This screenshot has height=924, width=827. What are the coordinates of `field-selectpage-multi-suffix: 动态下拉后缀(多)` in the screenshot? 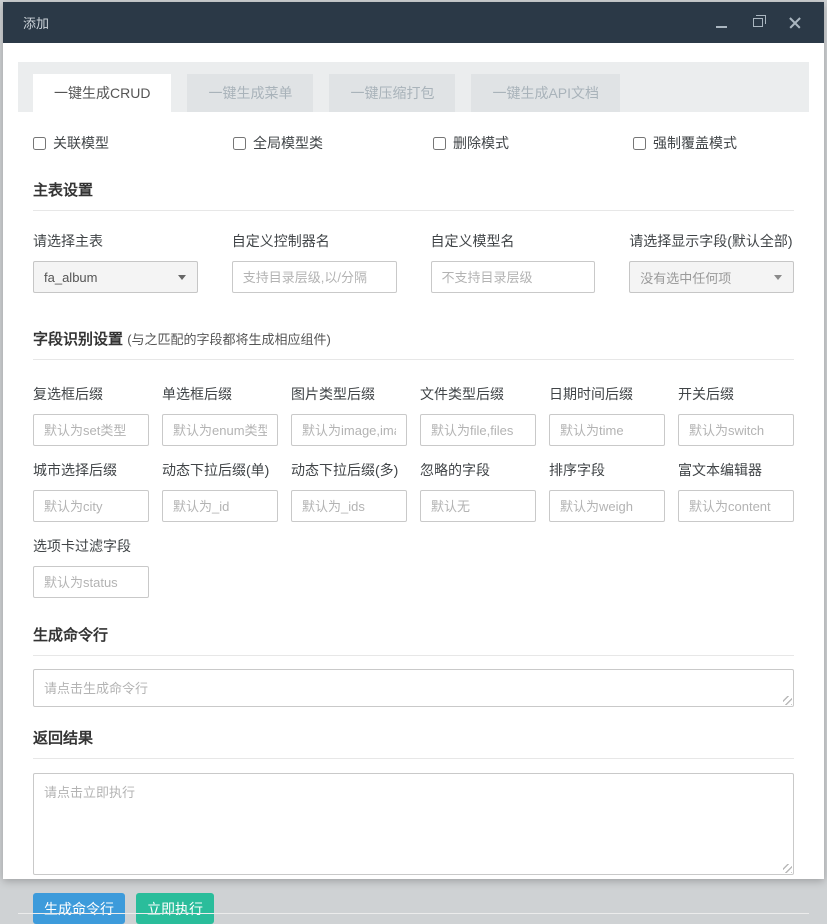 It's located at (349, 491).